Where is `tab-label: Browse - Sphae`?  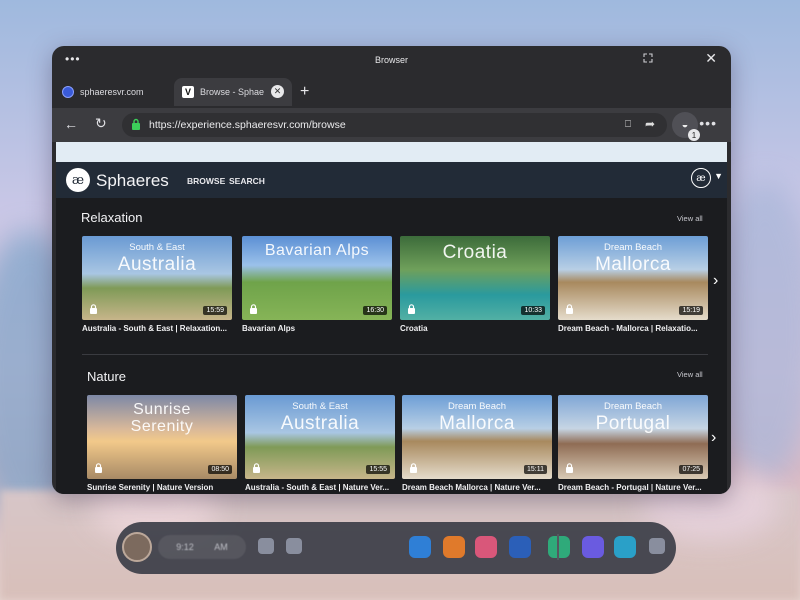
tab-label: Browse - Sphae is located at coordinates (232, 92).